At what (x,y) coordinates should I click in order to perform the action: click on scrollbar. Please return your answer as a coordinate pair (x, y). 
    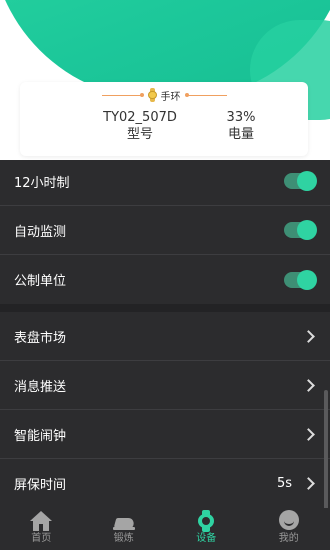
    Looking at the image, I should click on (326, 450).